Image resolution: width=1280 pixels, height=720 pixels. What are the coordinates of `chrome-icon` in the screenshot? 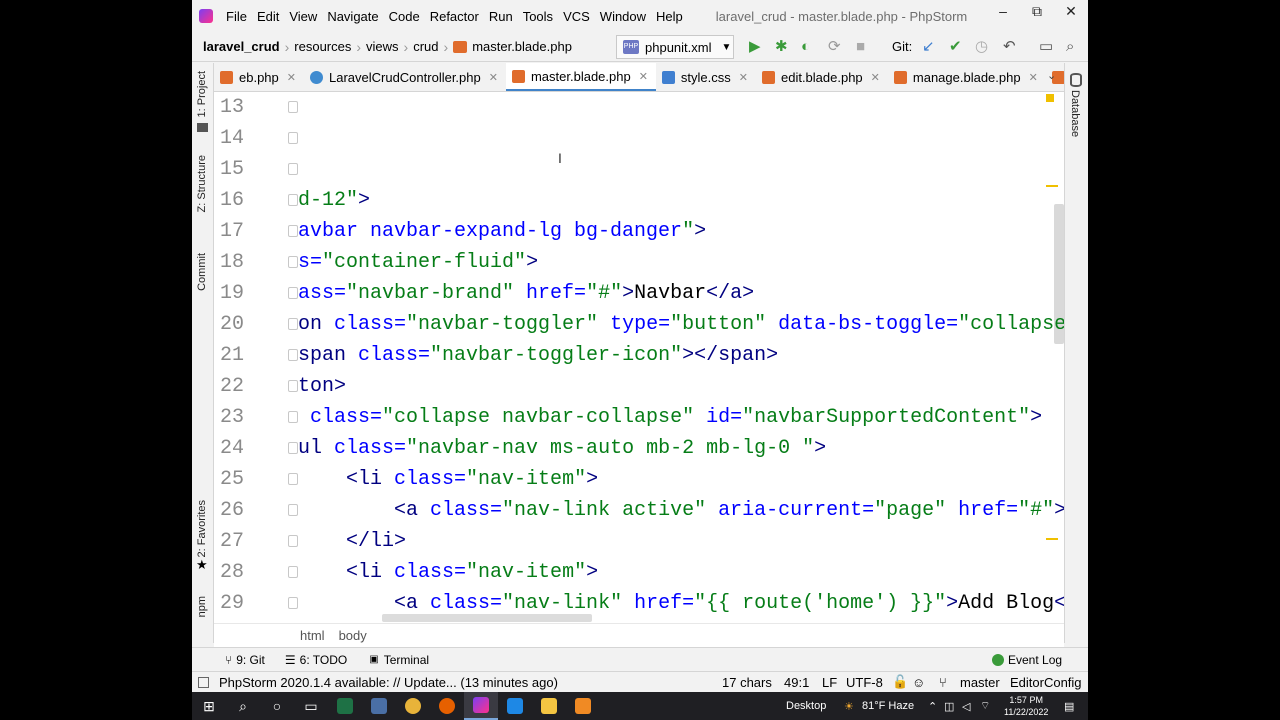 It's located at (413, 706).